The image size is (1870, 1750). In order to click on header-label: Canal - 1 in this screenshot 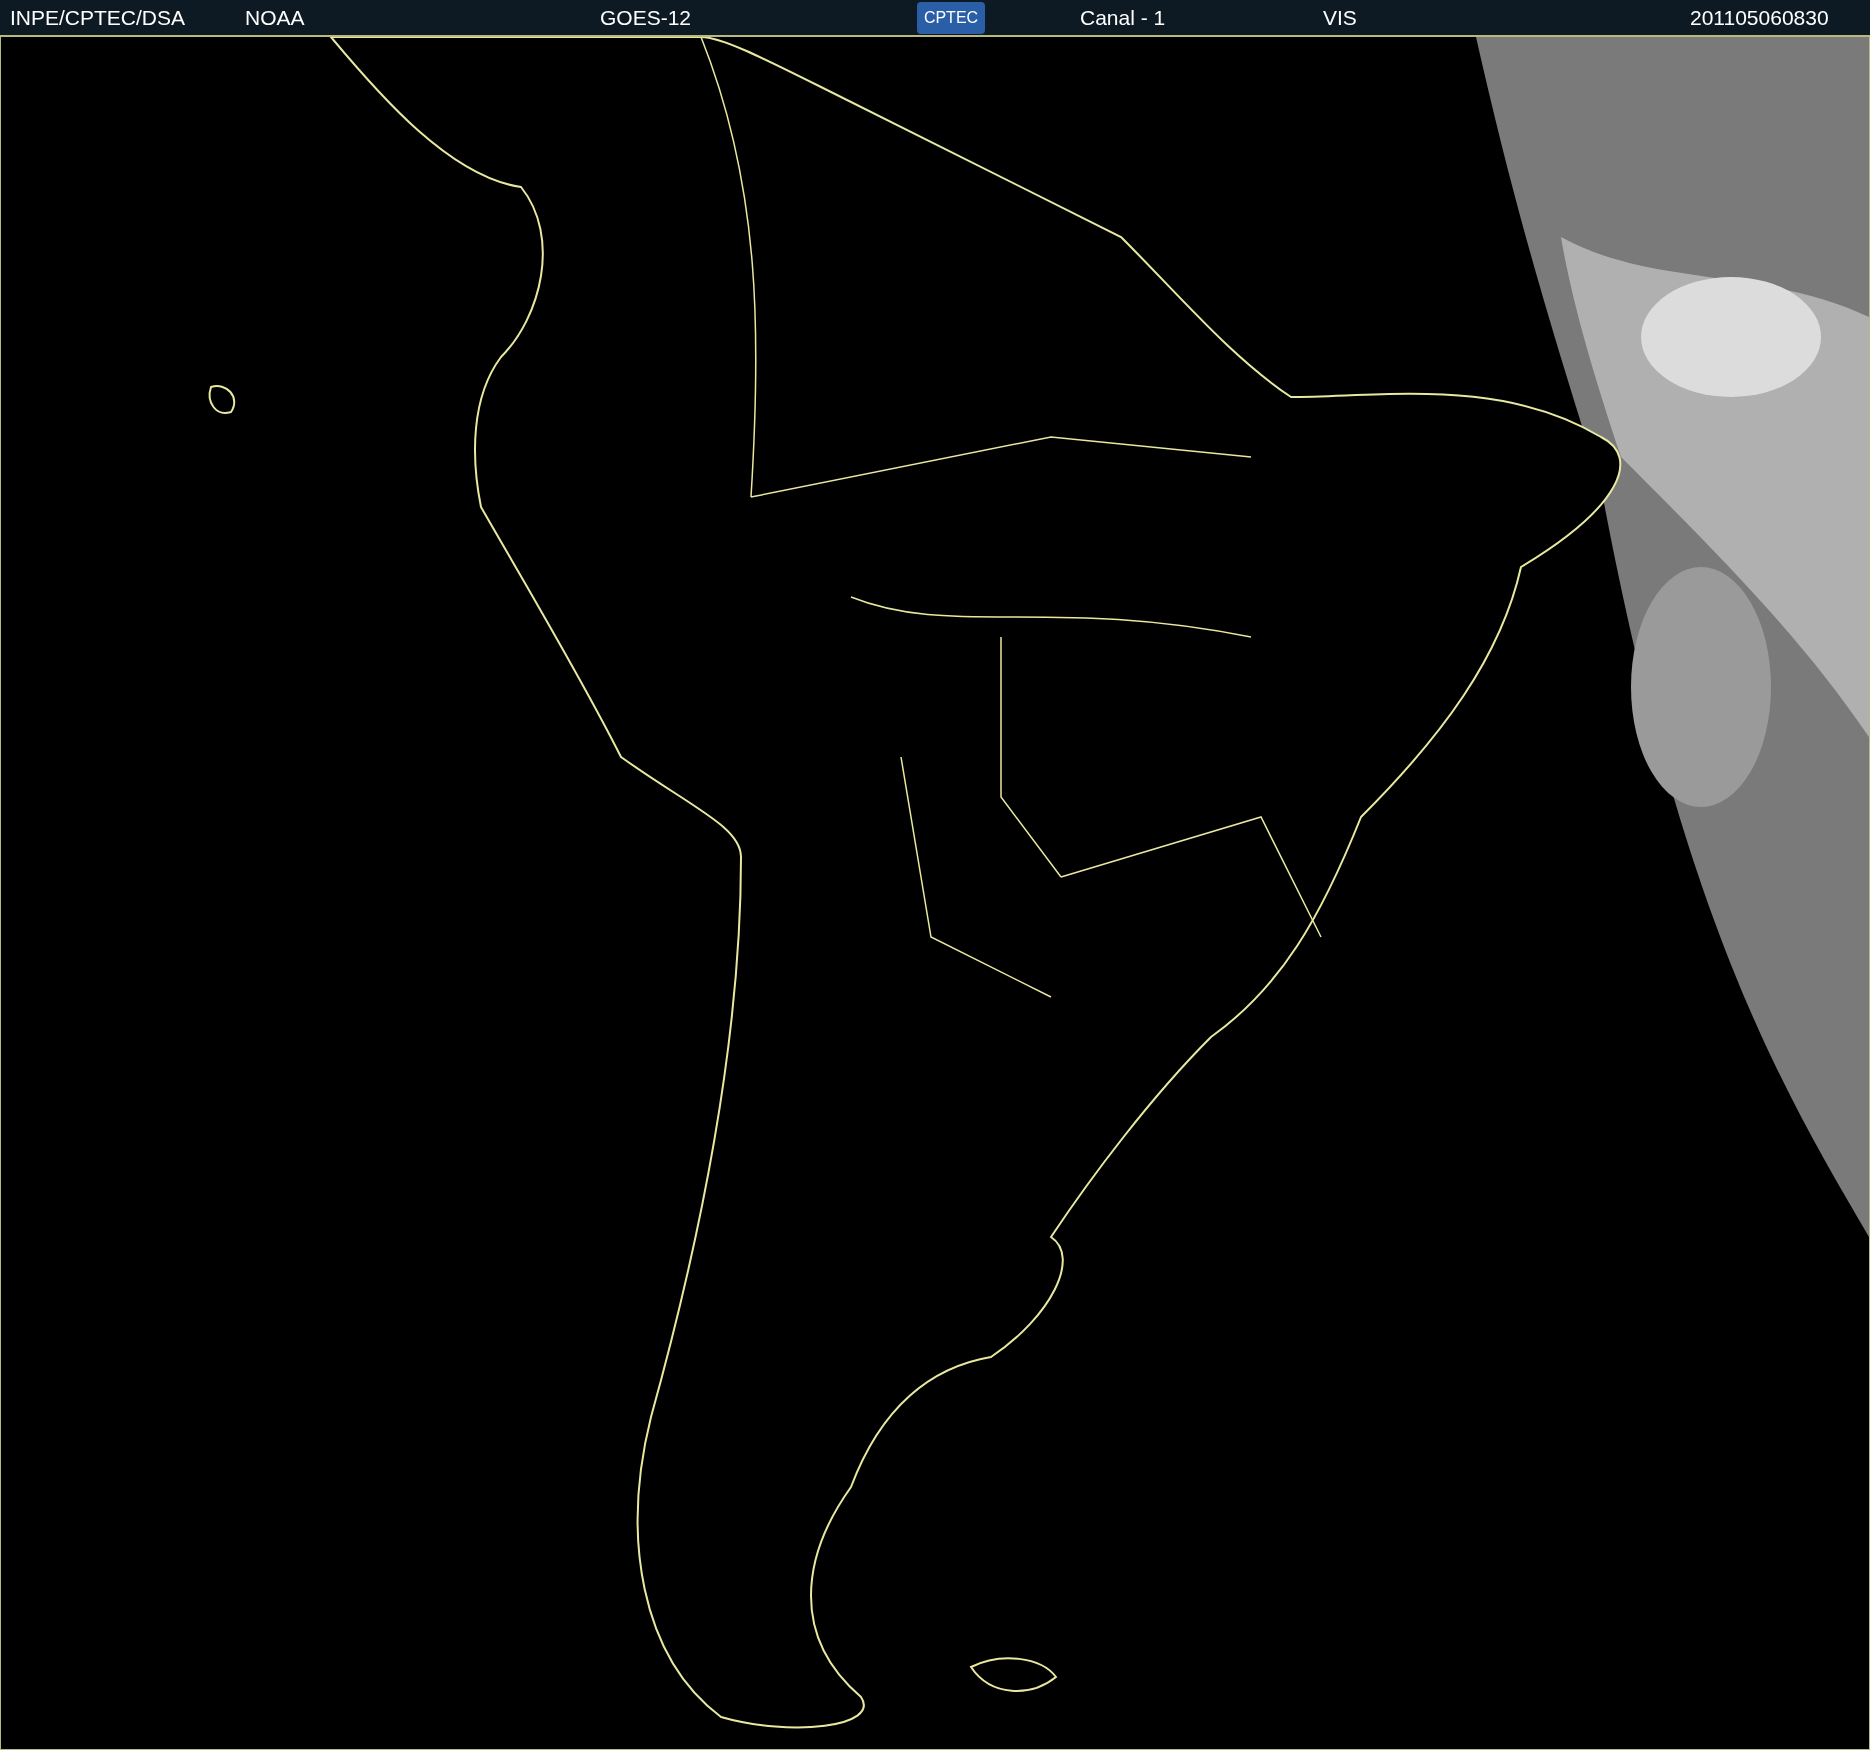, I will do `click(1123, 17)`.